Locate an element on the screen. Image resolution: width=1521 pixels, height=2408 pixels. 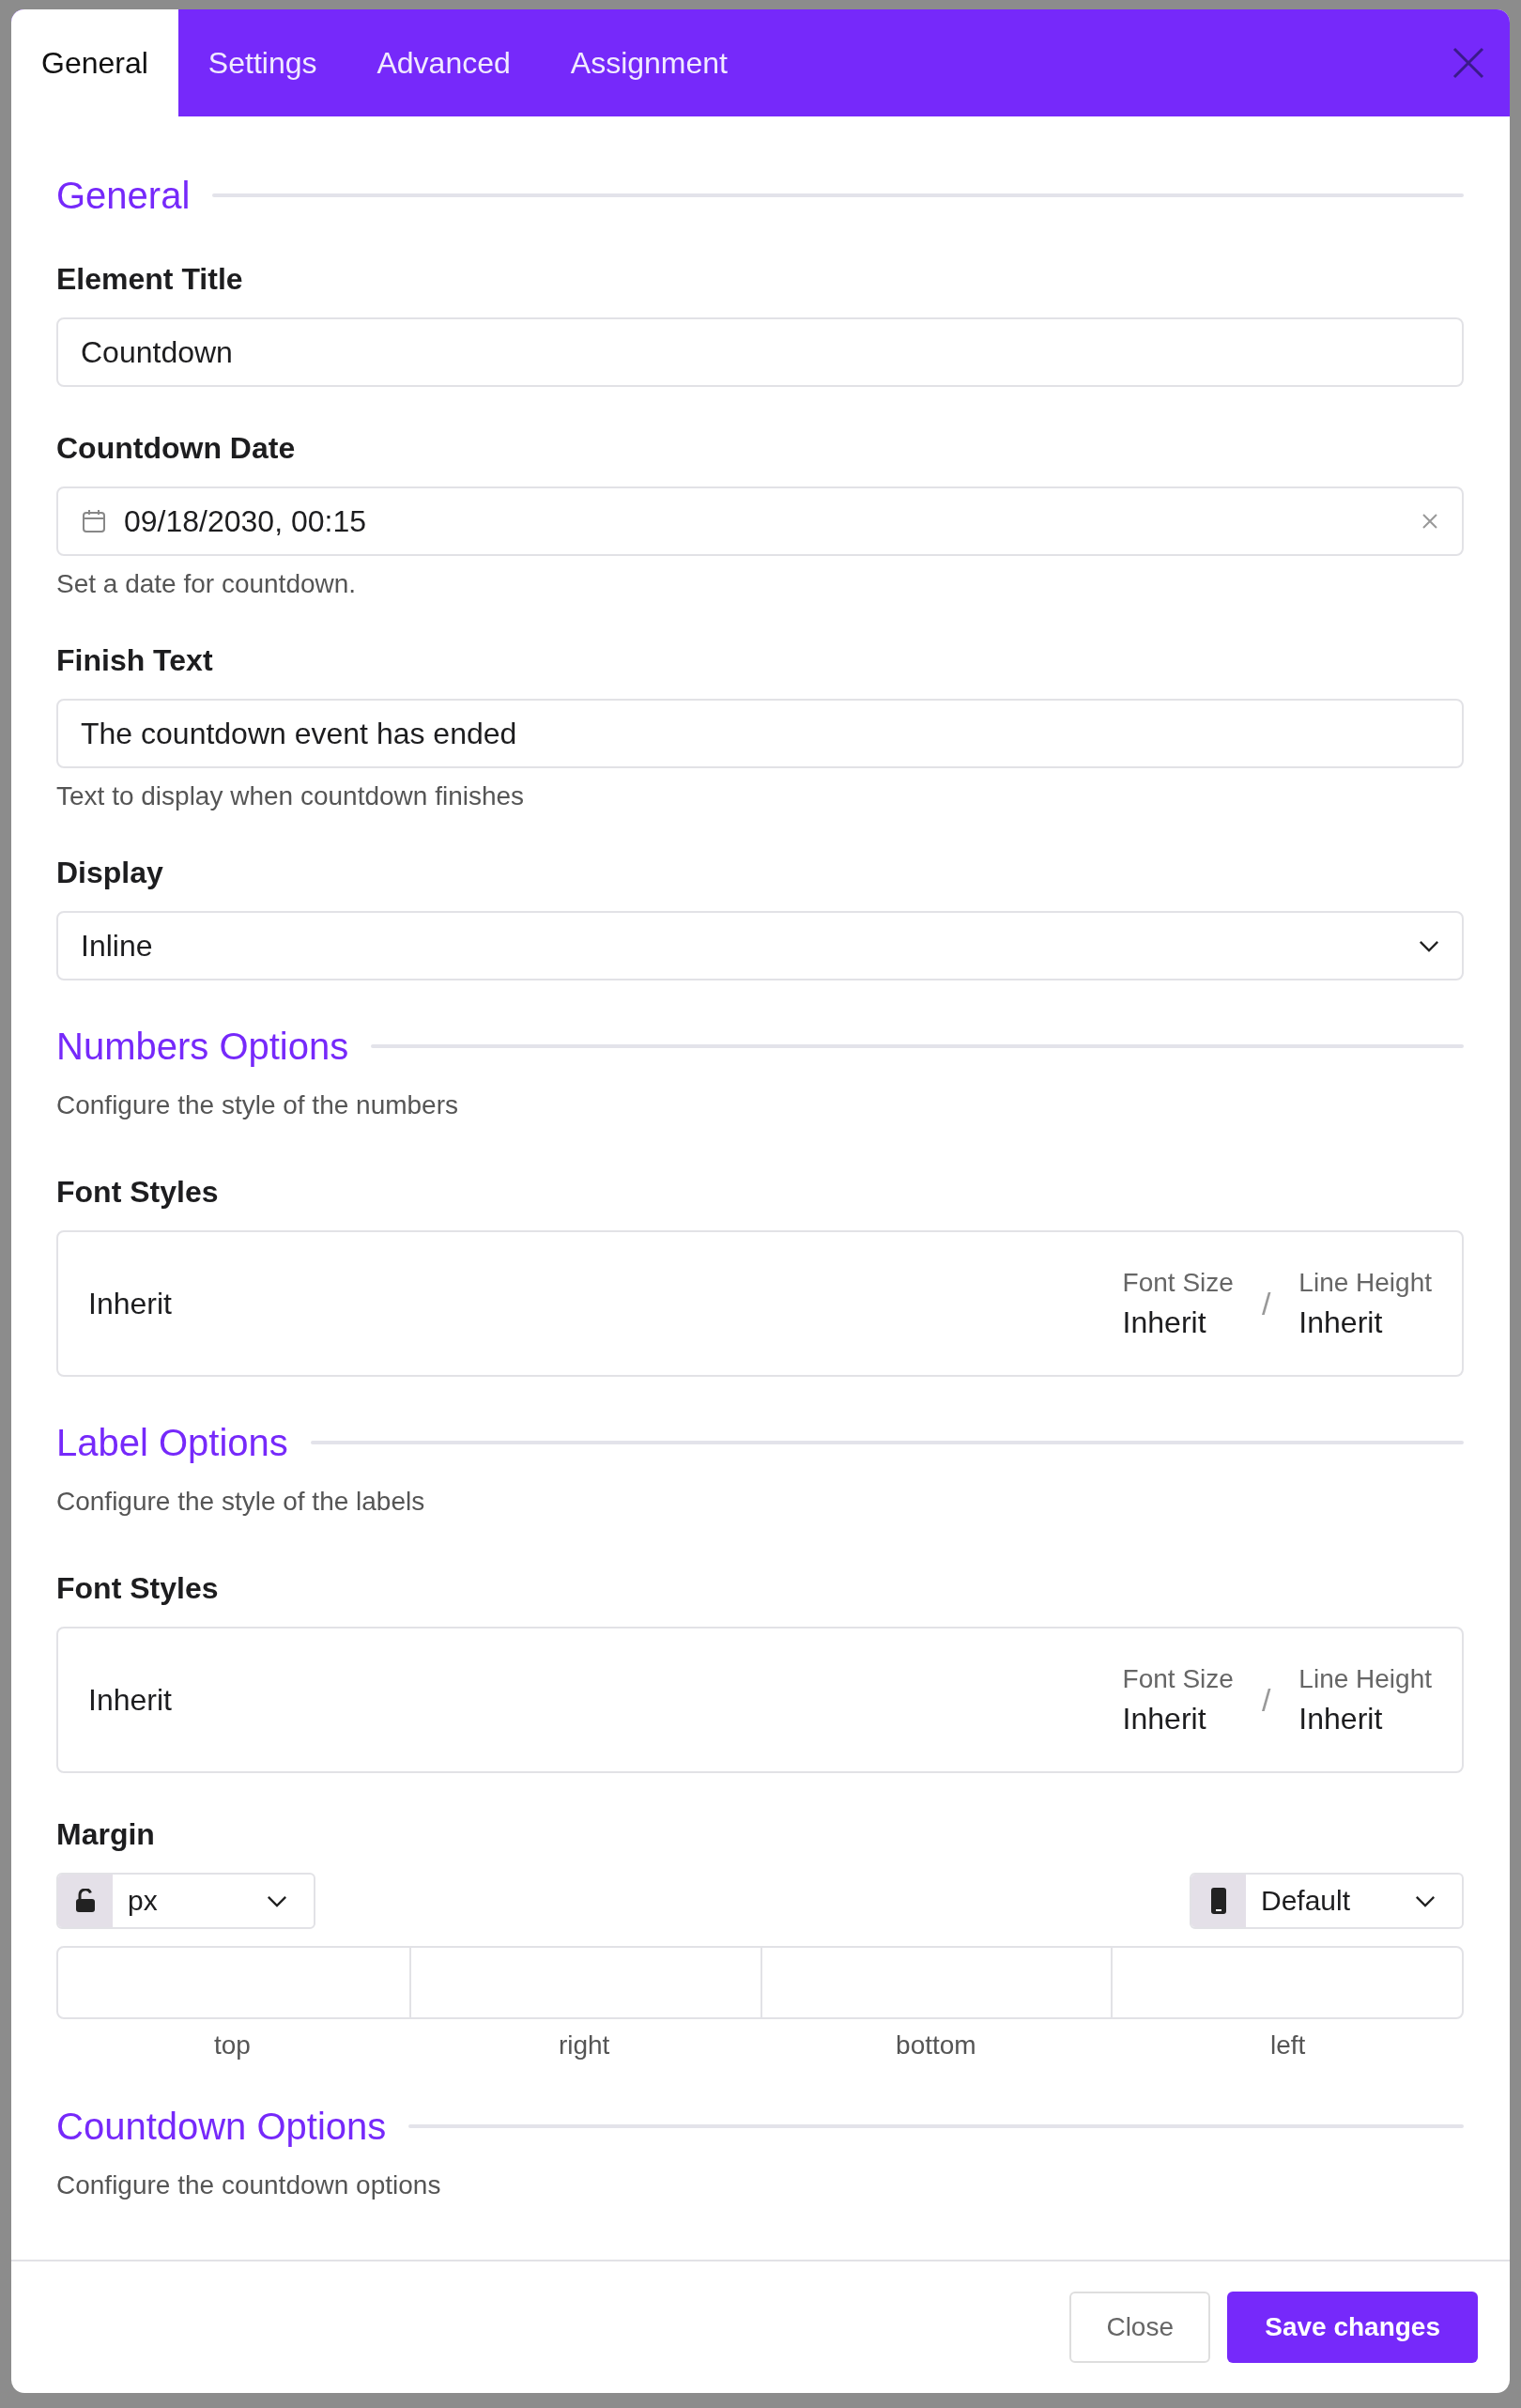
section-heading: Countdown Options is located at coordinates (222, 2127).